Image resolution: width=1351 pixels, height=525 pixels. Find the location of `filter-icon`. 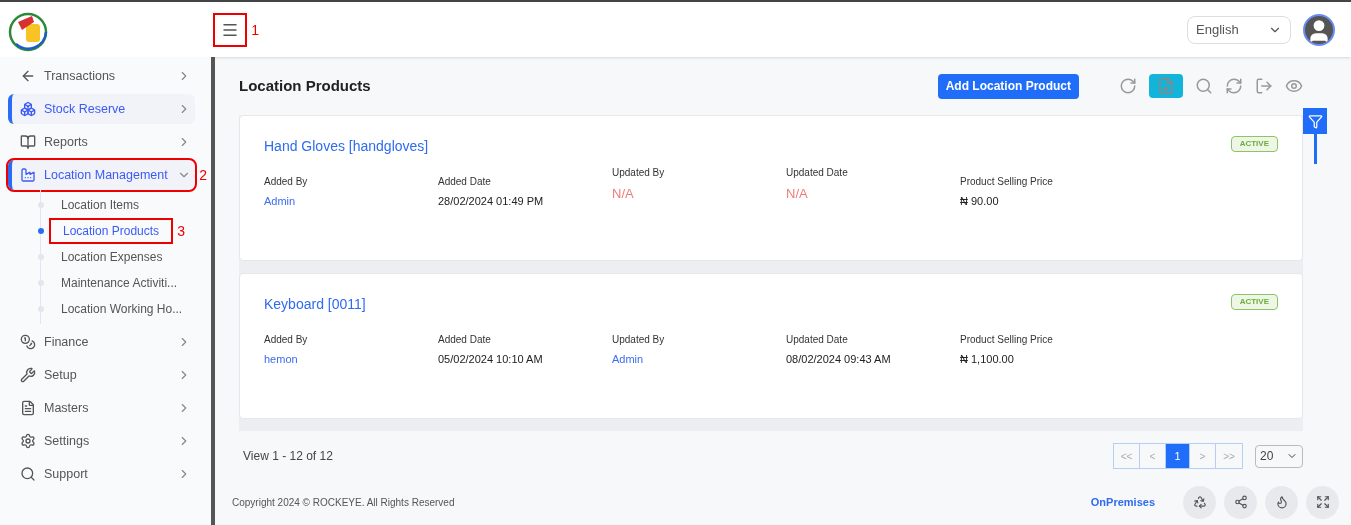

filter-icon is located at coordinates (1315, 121).